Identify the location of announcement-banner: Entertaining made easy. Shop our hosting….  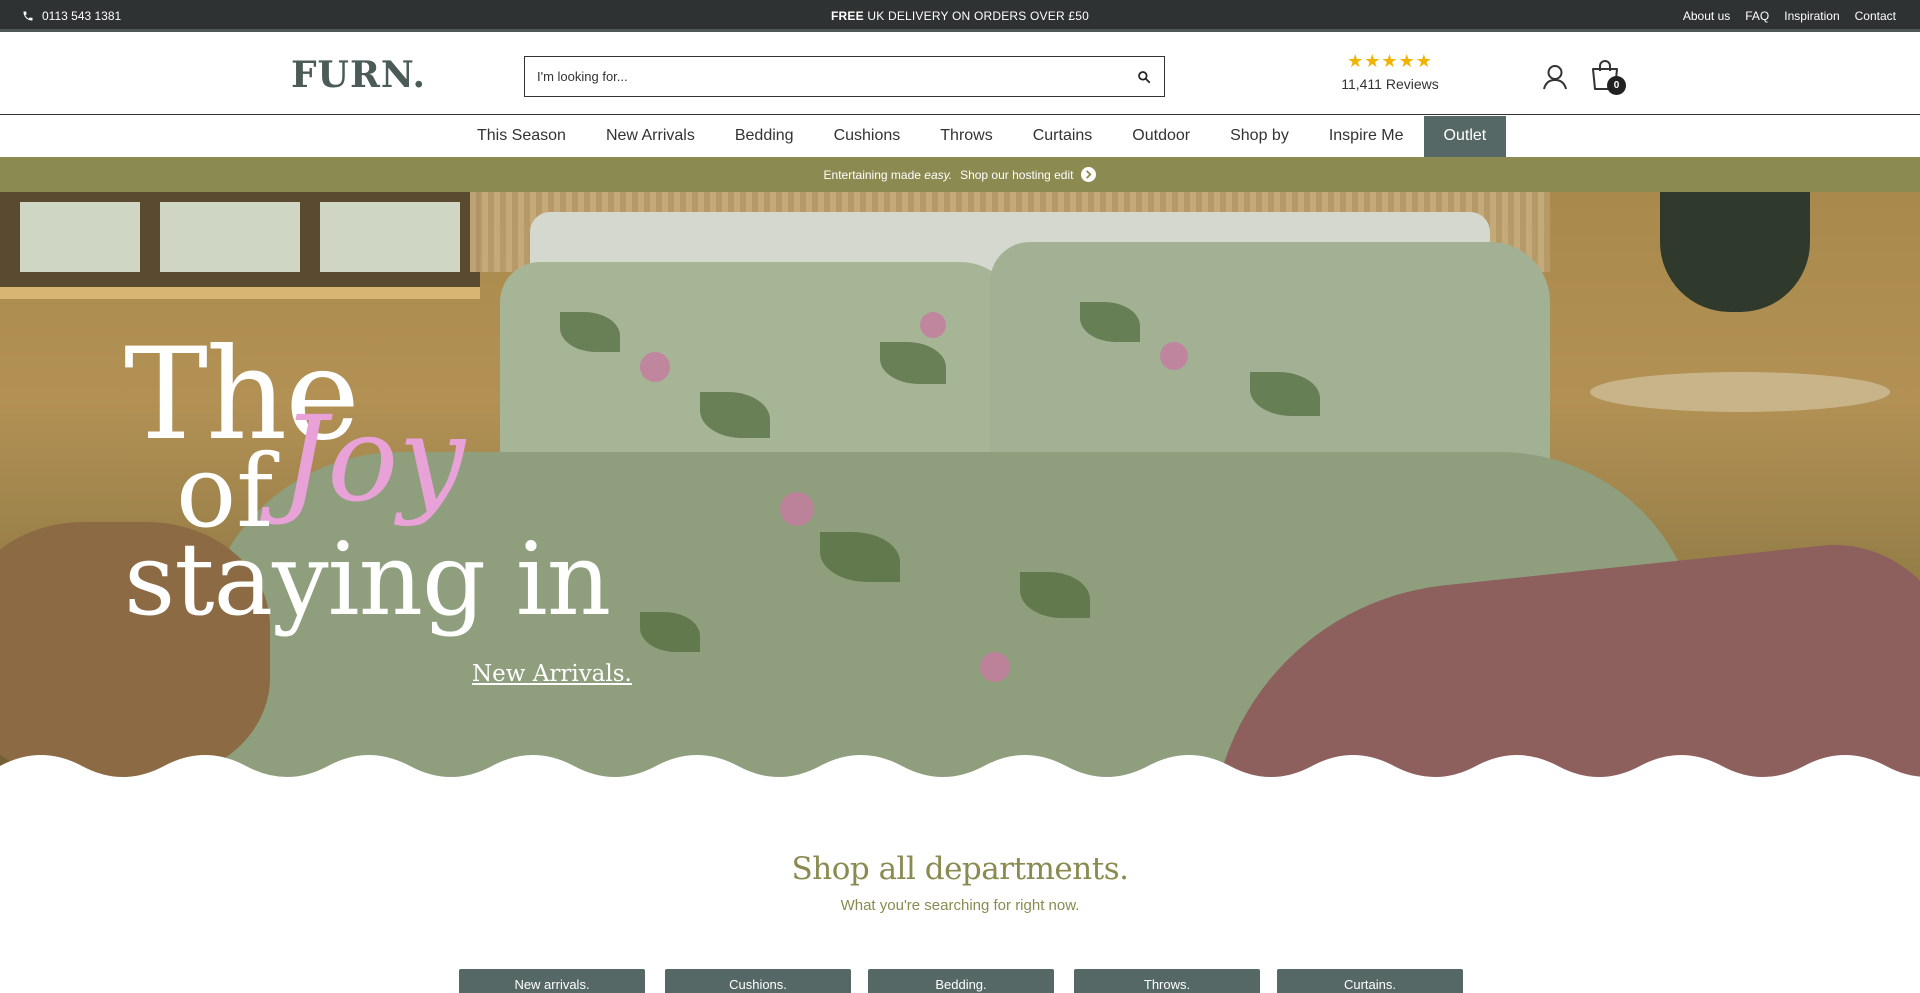
(960, 174).